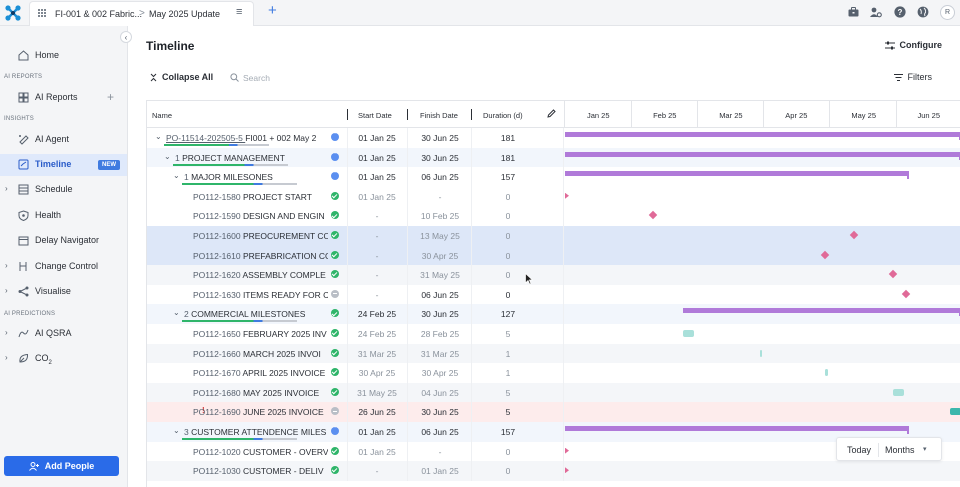  I want to click on tab-menu-icon: ≡, so click(239, 12).